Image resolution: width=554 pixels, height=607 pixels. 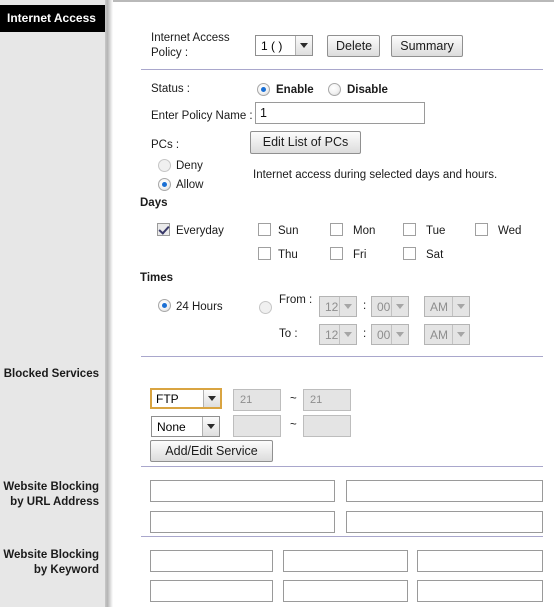 What do you see at coordinates (342, 69) in the screenshot?
I see `divider-policy` at bounding box center [342, 69].